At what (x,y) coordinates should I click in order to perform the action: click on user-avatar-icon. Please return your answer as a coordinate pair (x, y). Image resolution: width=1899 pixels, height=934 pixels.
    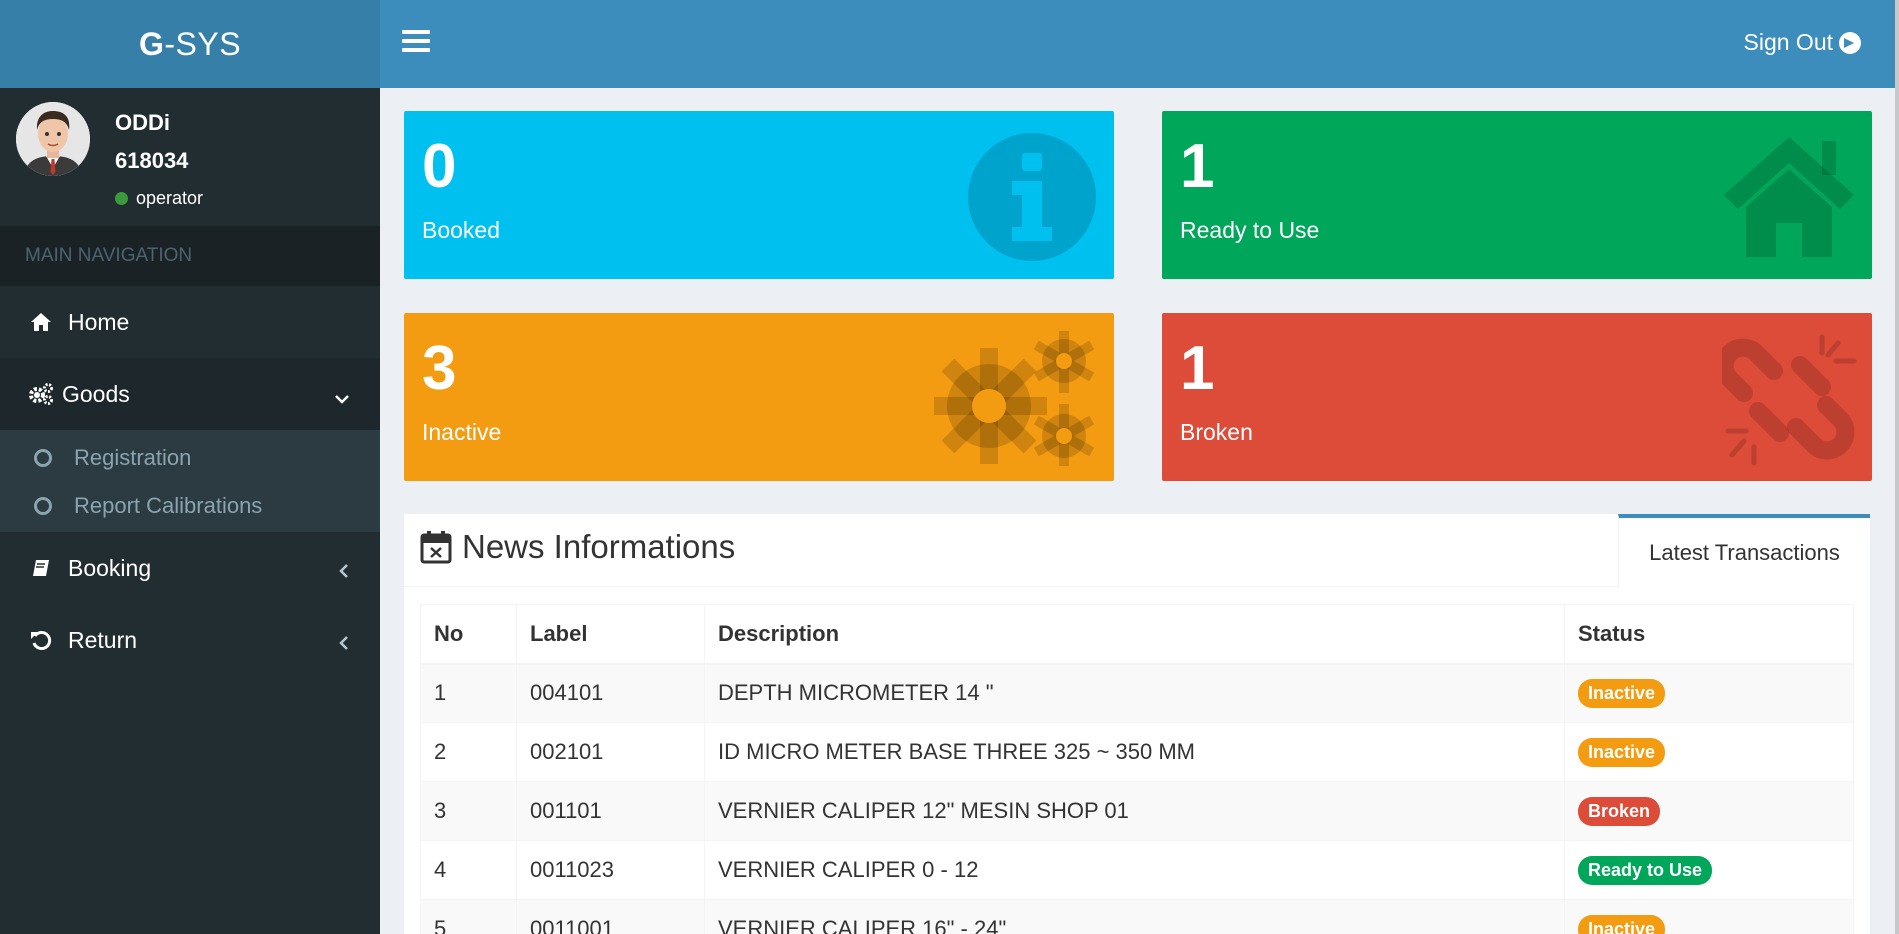
    Looking at the image, I should click on (53, 139).